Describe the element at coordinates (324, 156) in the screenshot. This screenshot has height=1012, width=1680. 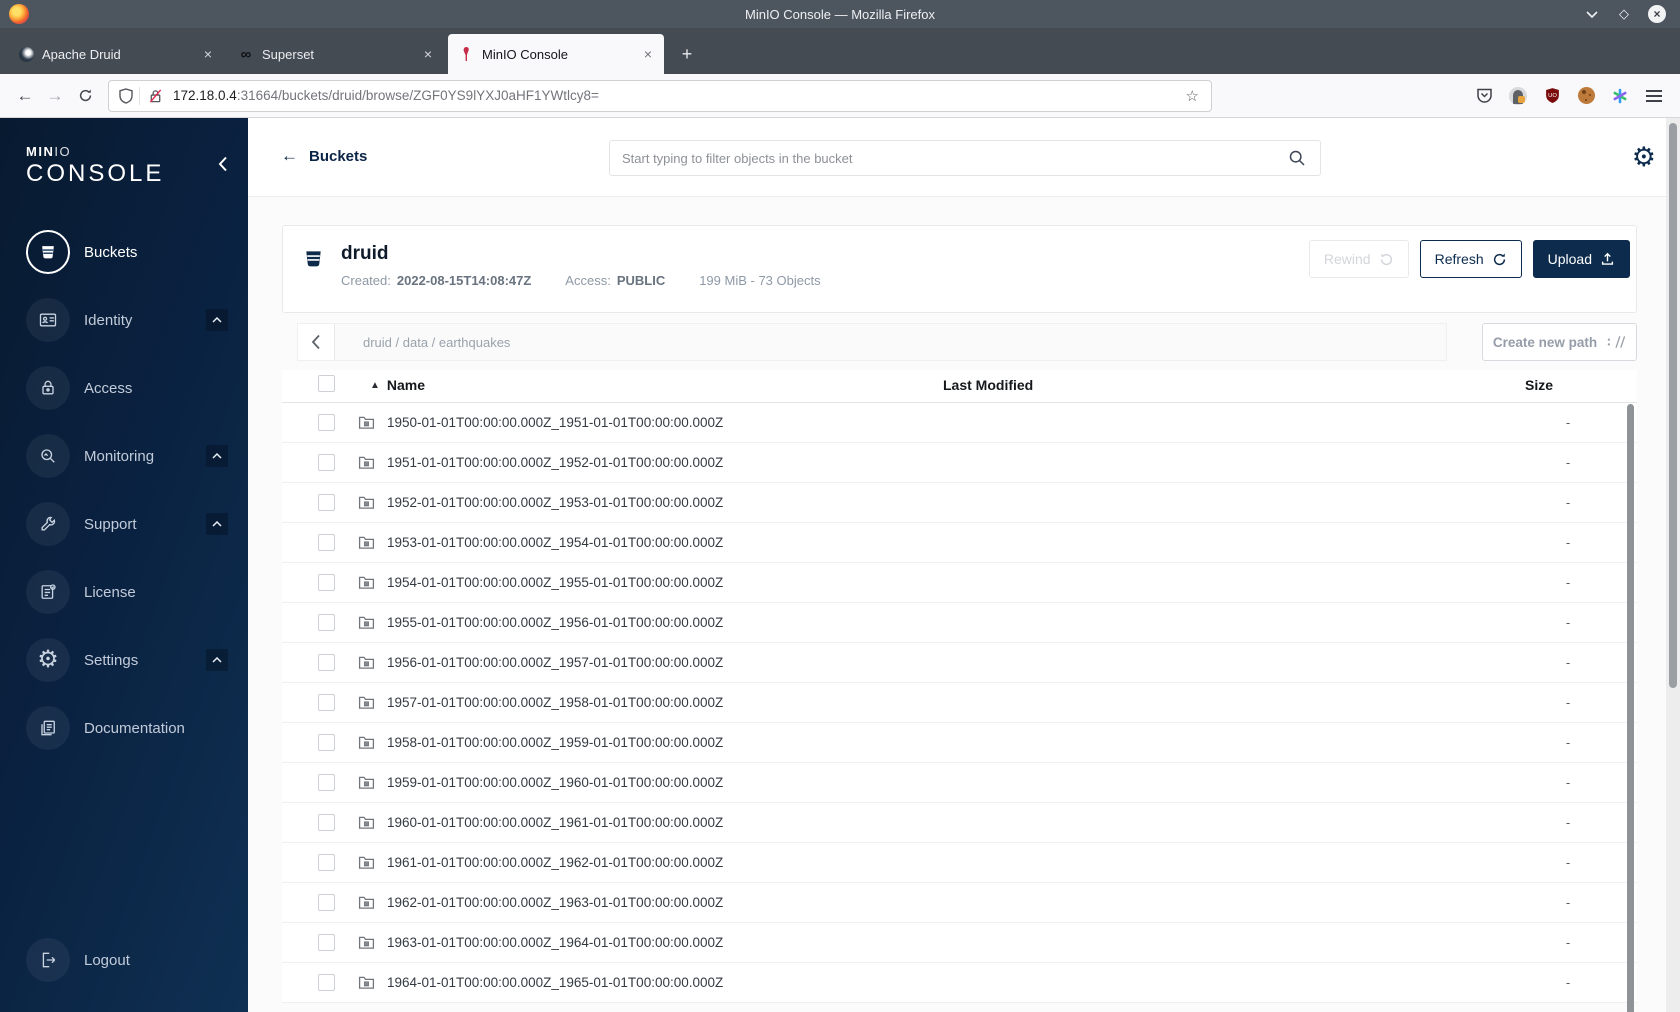
I see `back-to-buckets-link: ← Buckets` at that location.